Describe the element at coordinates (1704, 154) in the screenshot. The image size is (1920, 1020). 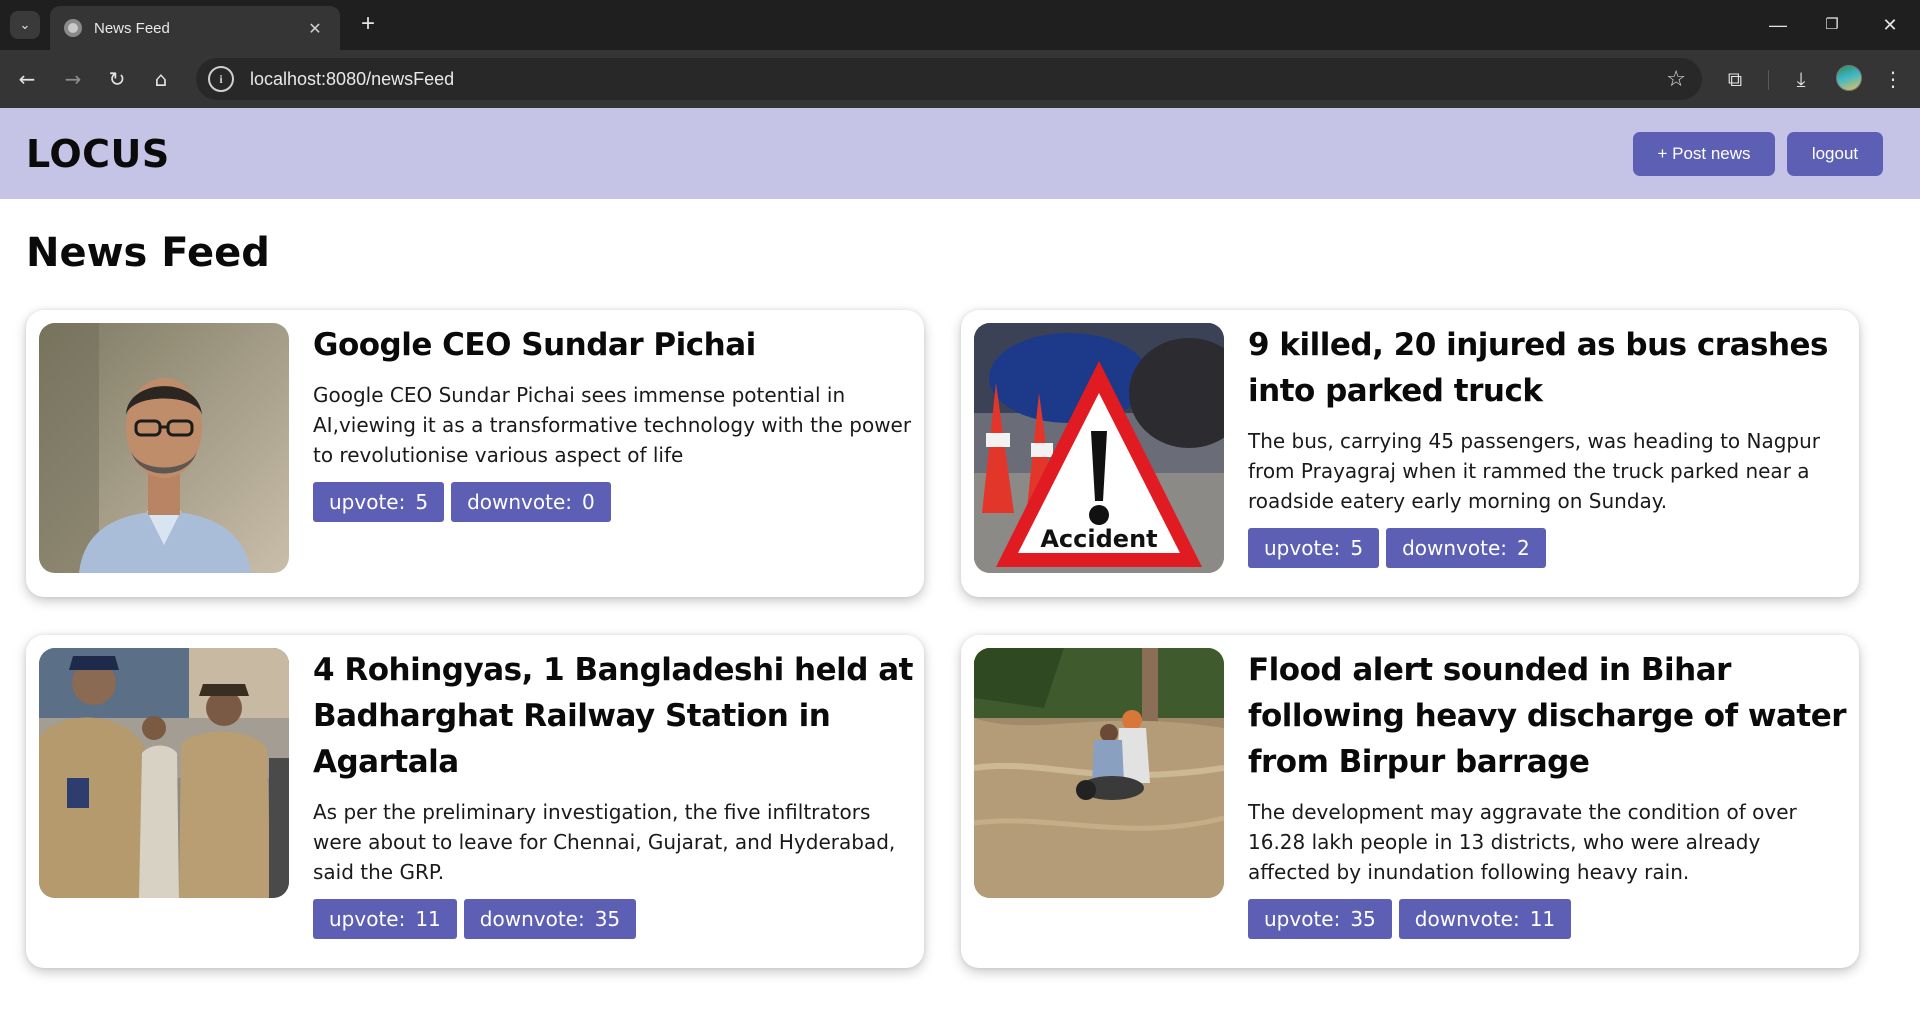
I see `post-news-button: + Post news` at that location.